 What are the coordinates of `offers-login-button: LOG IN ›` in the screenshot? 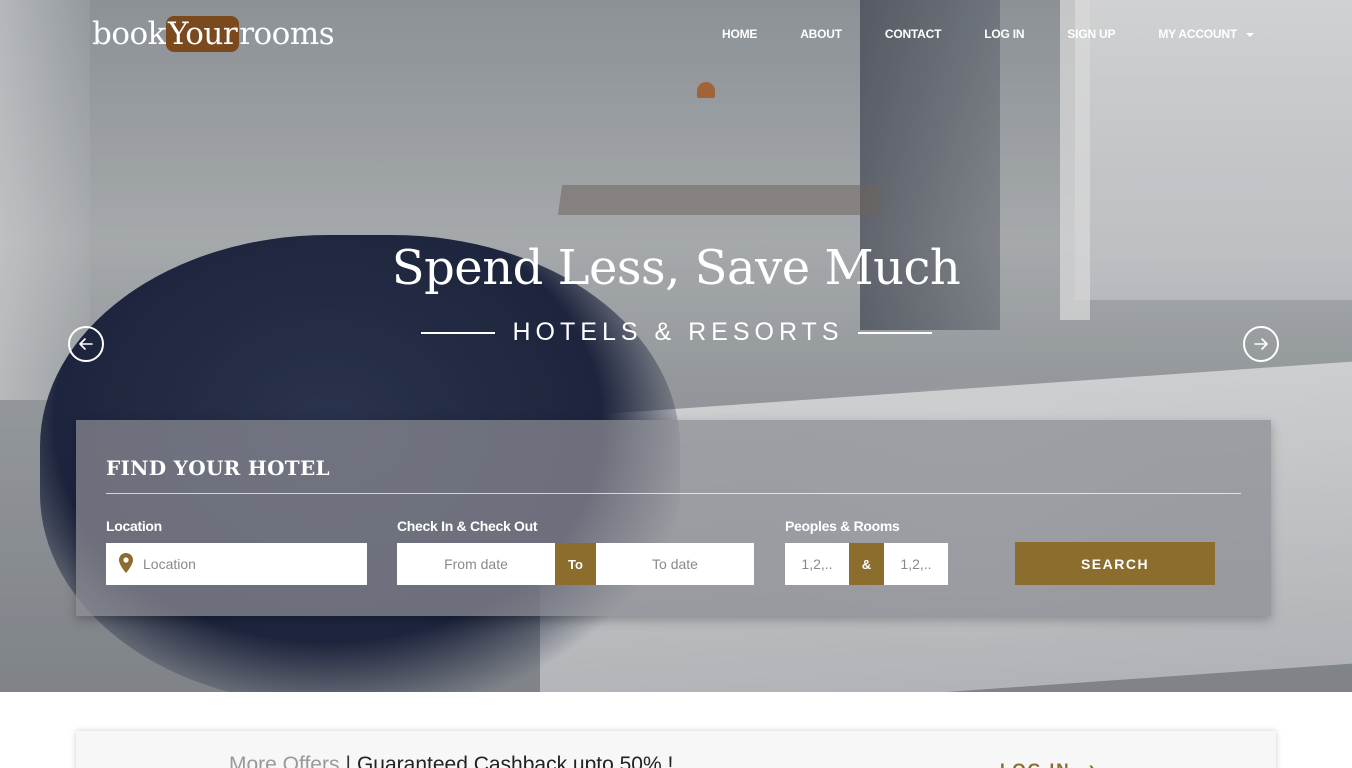 It's located at (1048, 763).